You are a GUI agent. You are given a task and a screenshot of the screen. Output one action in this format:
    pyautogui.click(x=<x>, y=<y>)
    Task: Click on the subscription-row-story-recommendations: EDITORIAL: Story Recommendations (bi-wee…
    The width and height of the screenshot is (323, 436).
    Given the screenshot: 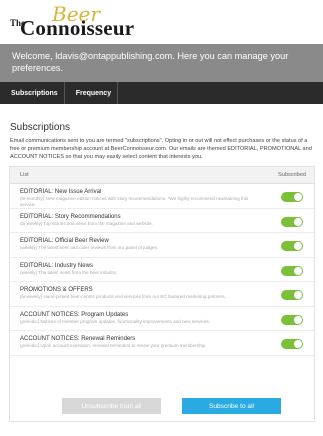 What is the action you would take?
    pyautogui.click(x=162, y=221)
    